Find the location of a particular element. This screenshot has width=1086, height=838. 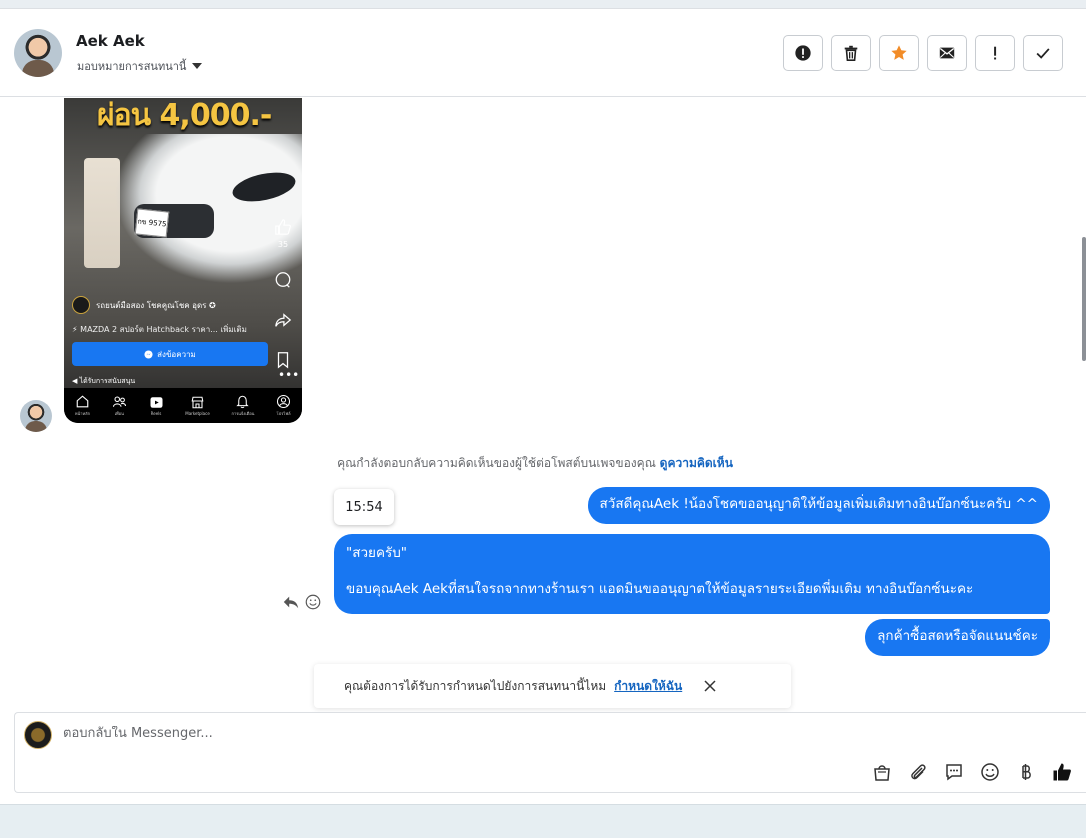

emoji-icon is located at coordinates (990, 772).